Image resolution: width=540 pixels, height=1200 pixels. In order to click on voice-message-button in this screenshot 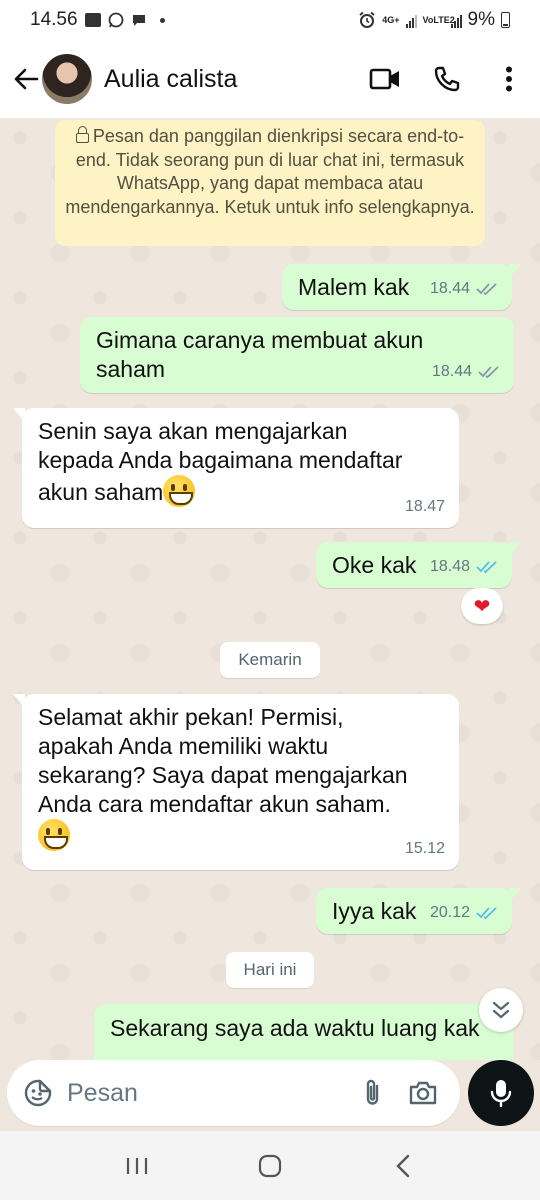, I will do `click(501, 1093)`.